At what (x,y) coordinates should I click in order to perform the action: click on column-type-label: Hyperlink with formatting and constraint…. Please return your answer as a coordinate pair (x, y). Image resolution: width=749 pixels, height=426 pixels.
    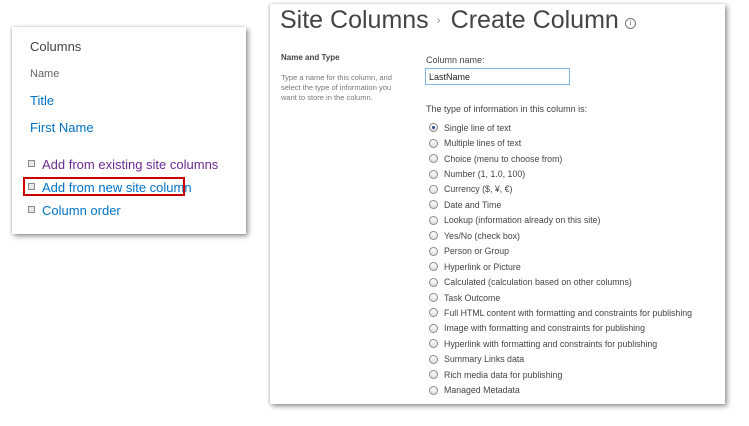
    Looking at the image, I should click on (551, 343).